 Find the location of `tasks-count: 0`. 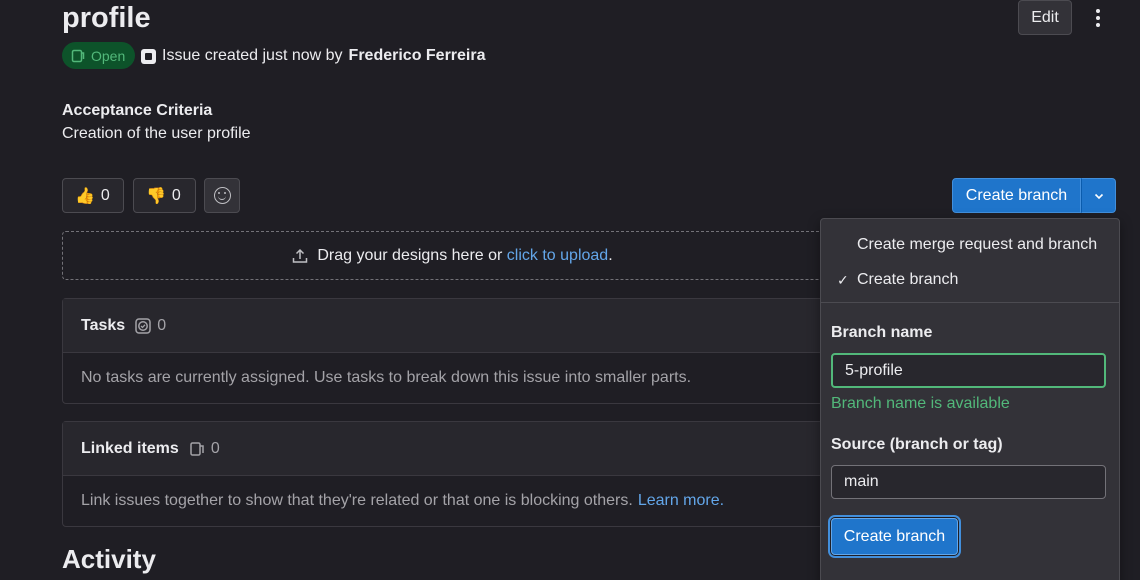

tasks-count: 0 is located at coordinates (162, 325).